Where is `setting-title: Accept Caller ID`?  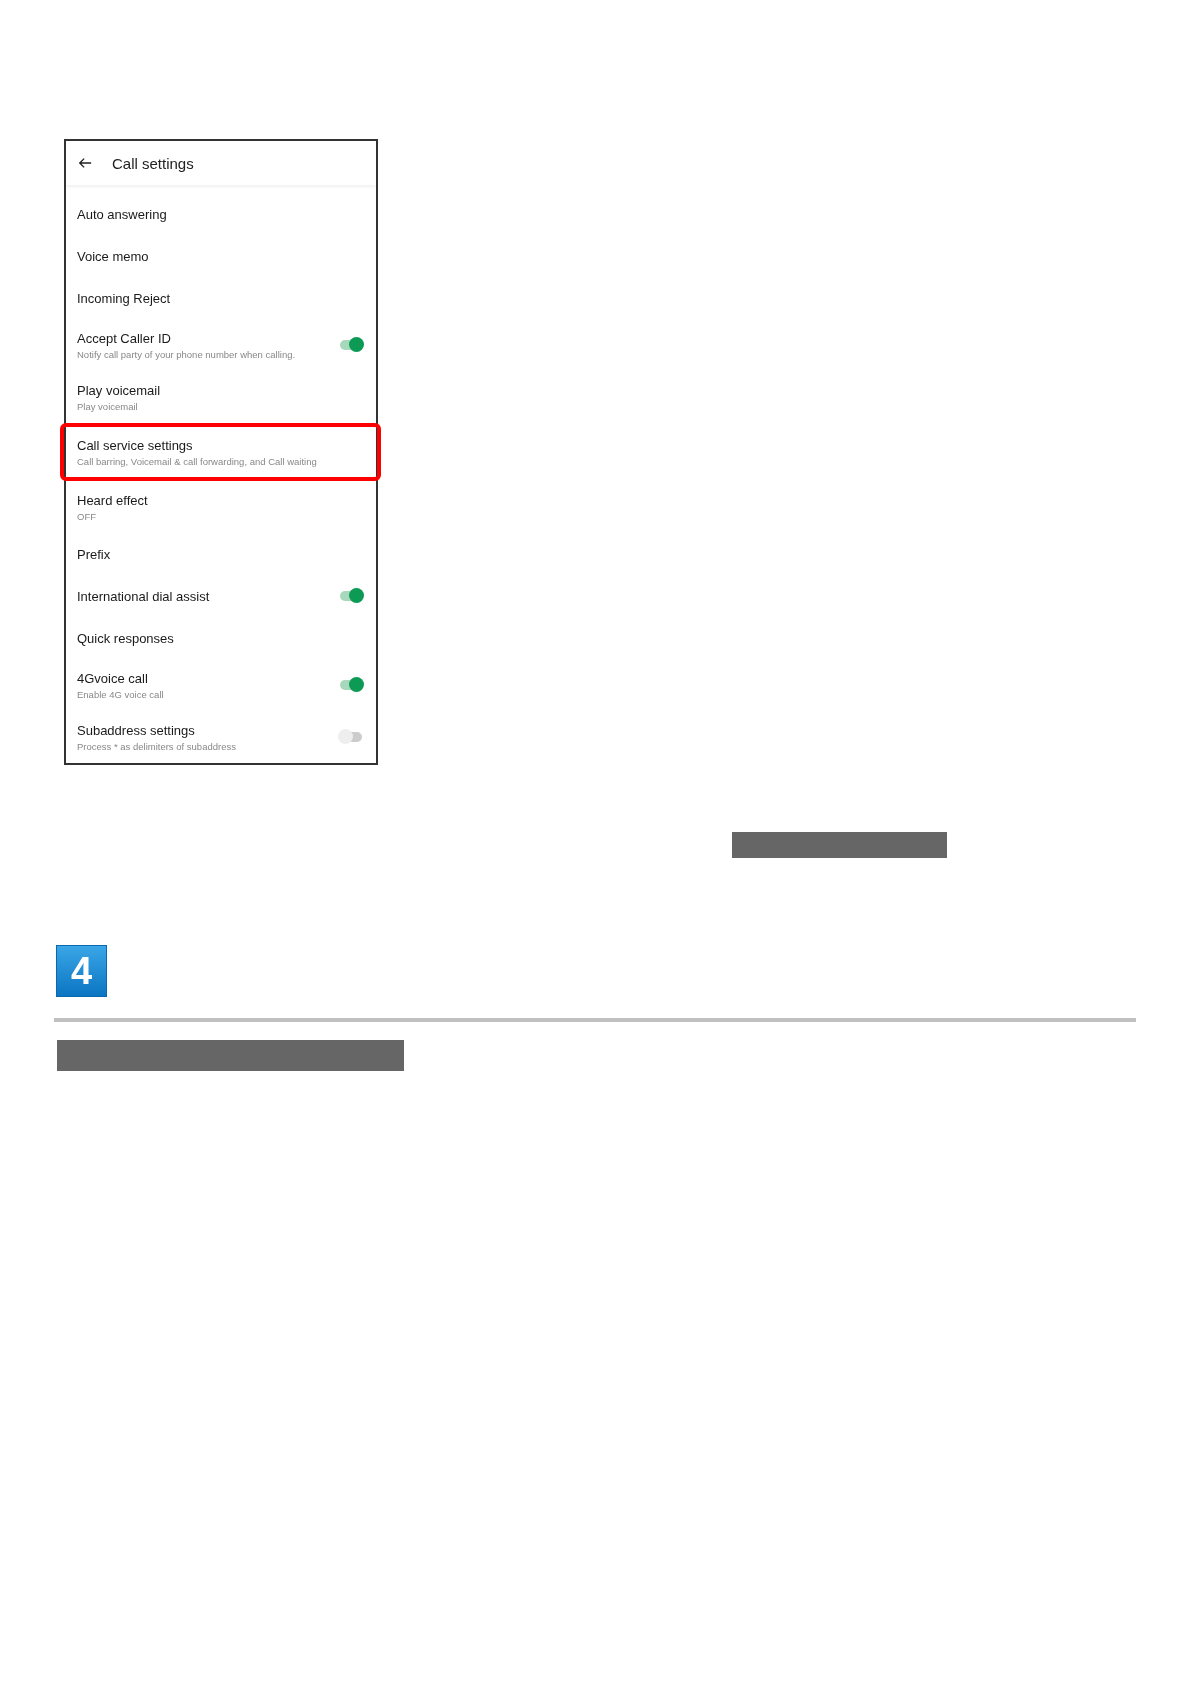 setting-title: Accept Caller ID is located at coordinates (124, 338).